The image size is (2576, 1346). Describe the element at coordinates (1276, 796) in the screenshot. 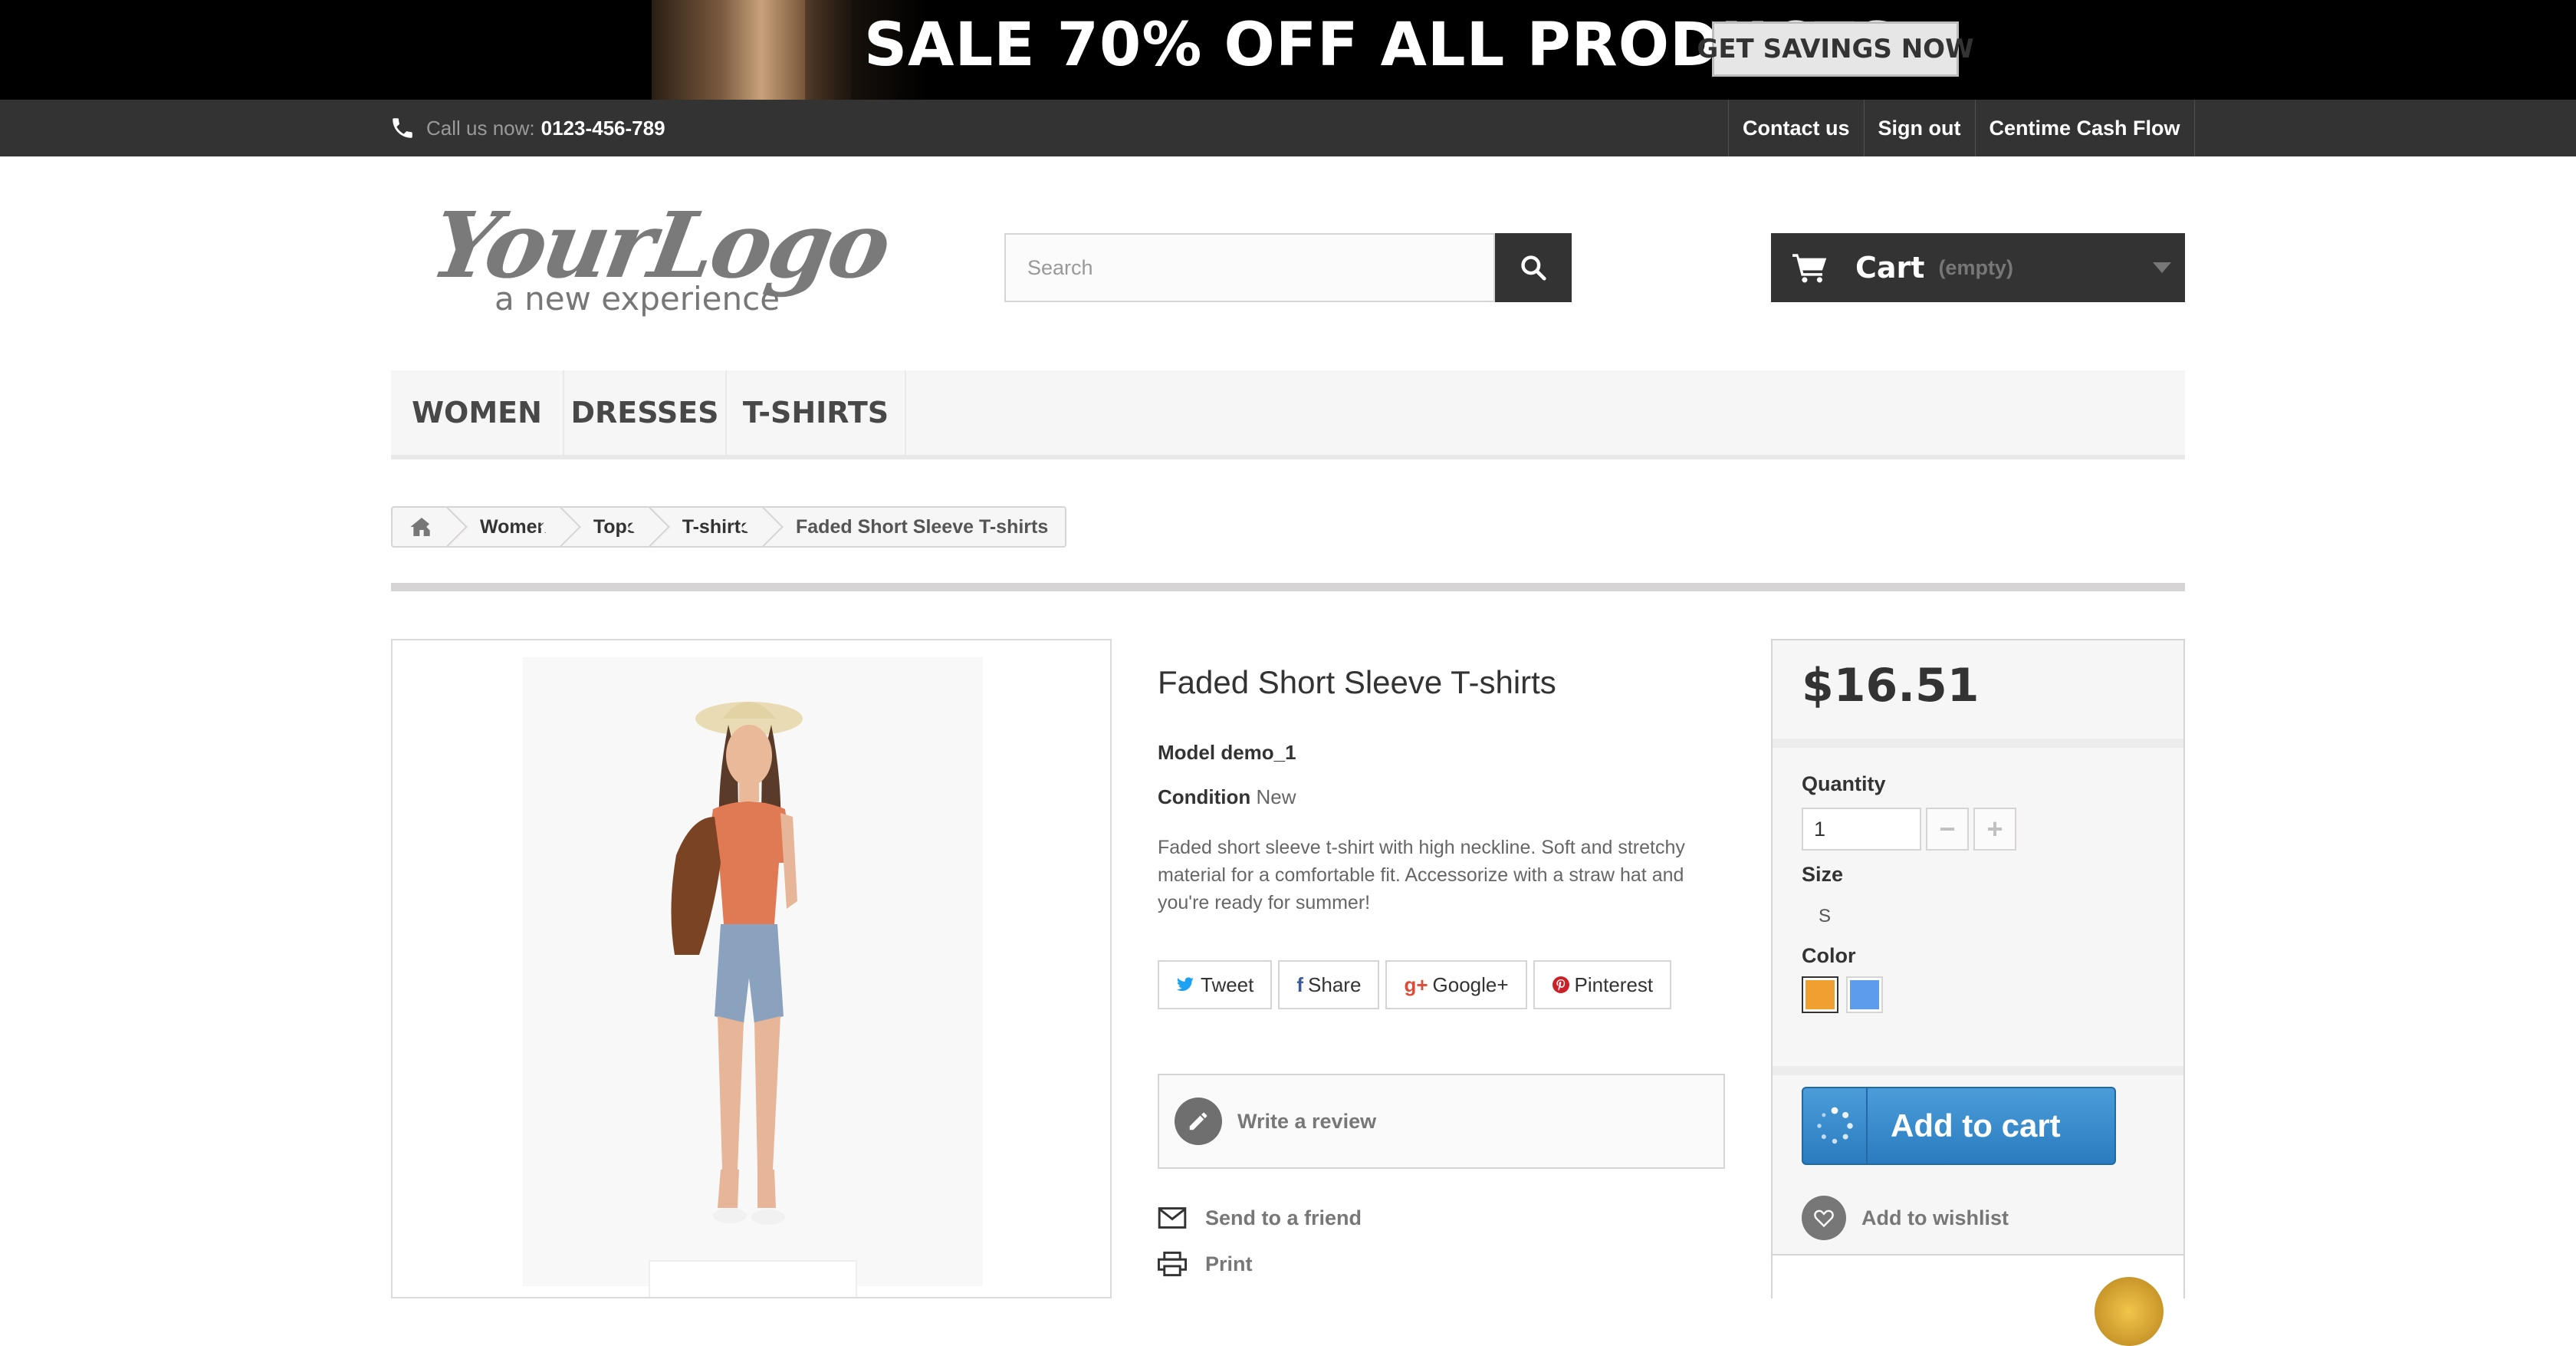

I see `condition-value: New` at that location.